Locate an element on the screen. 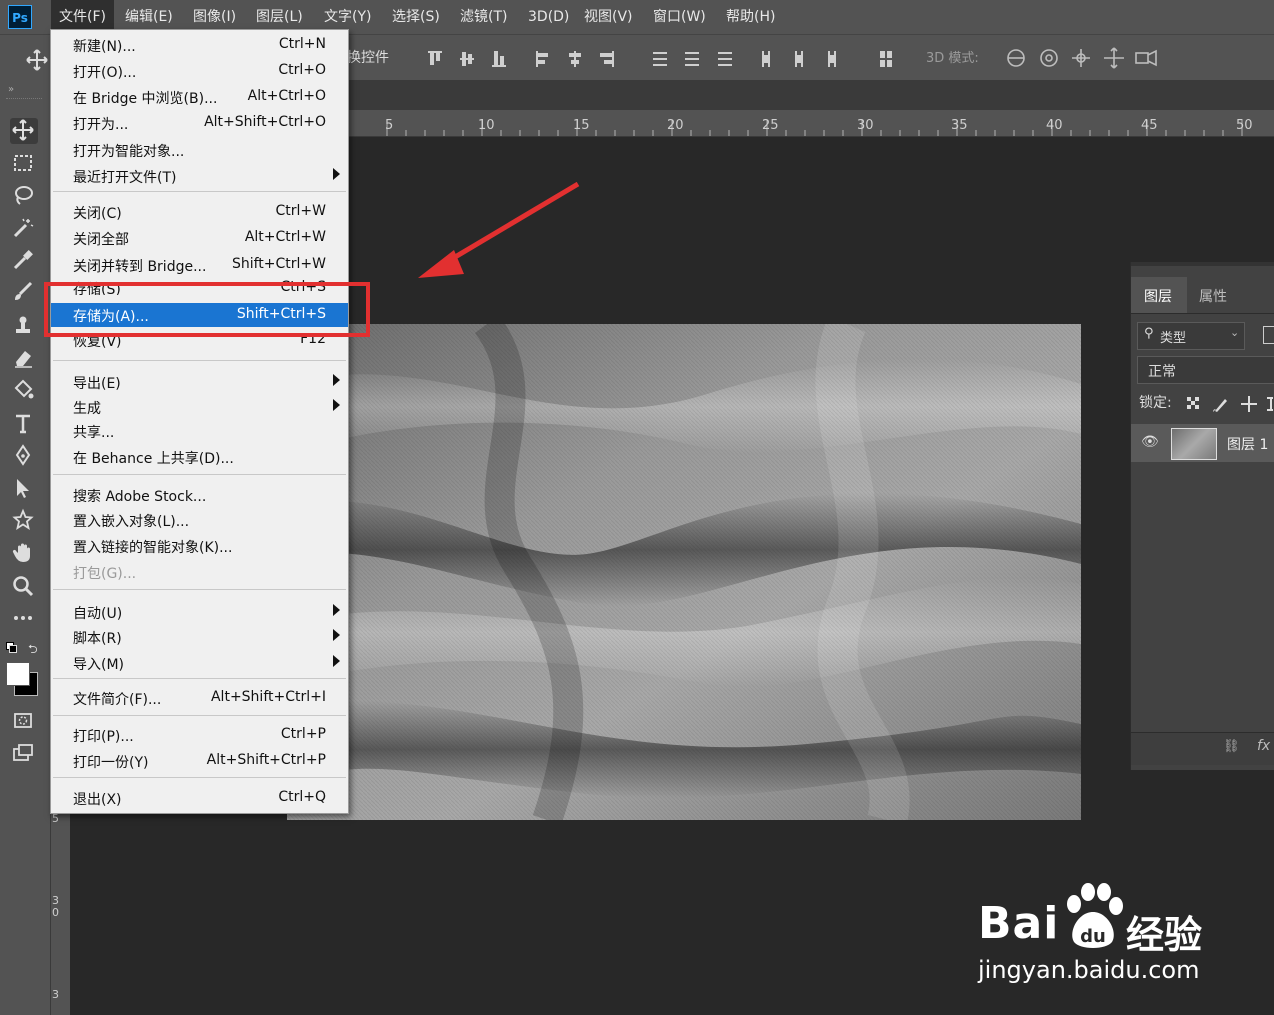 This screenshot has height=1015, width=1274. ruler-label: 0 is located at coordinates (55, 912).